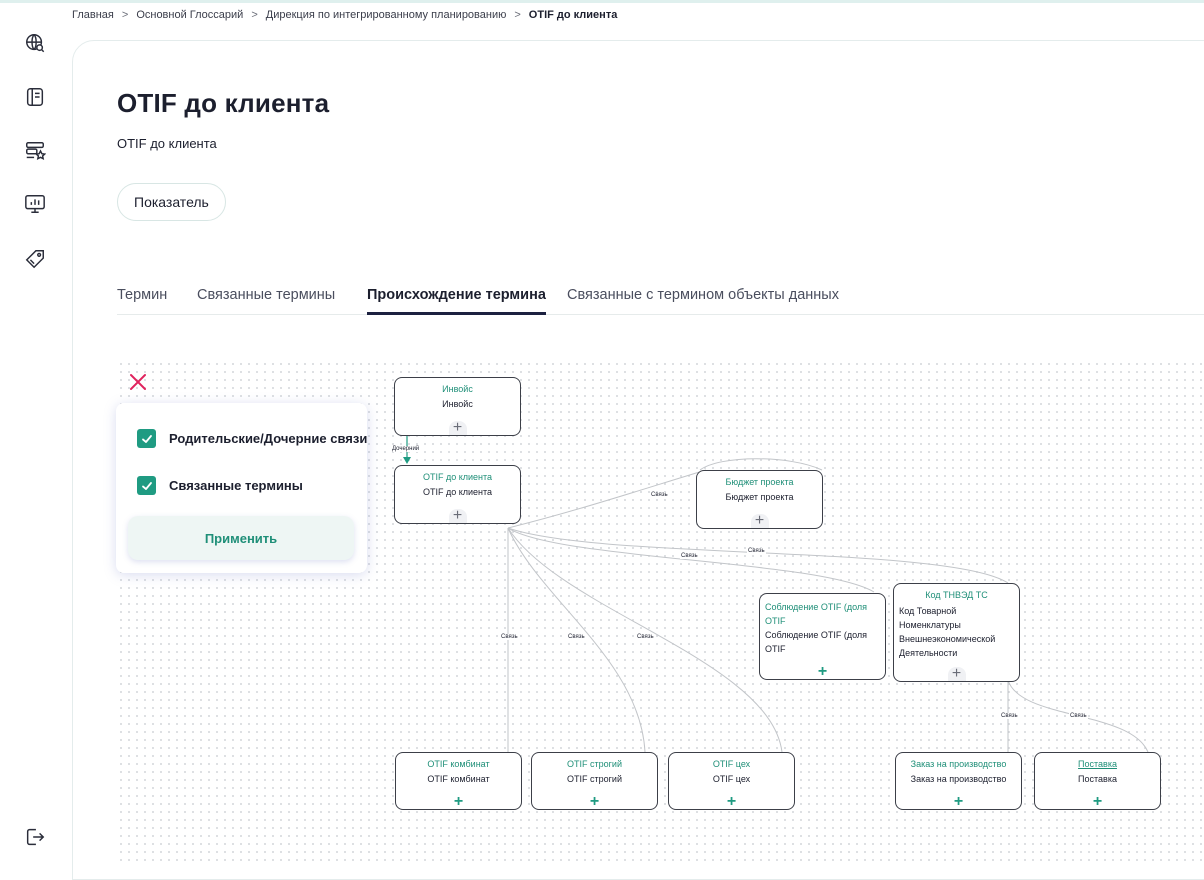 Image resolution: width=1204 pixels, height=880 pixels. I want to click on node-delivery: Поставка Поставка +, so click(1097, 781).